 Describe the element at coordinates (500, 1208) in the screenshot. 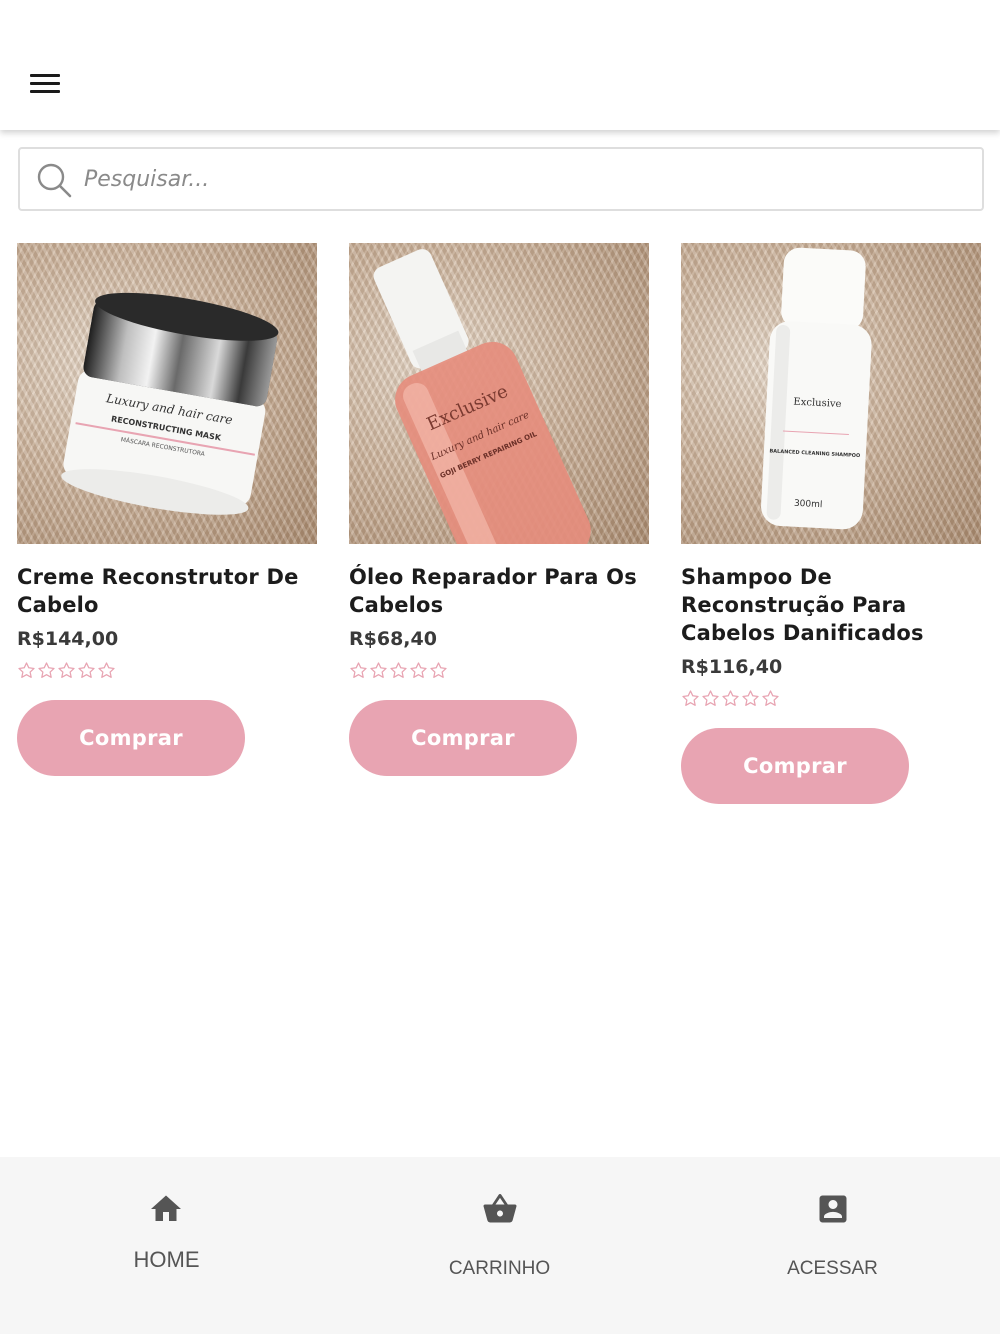

I see `basket-icon` at that location.